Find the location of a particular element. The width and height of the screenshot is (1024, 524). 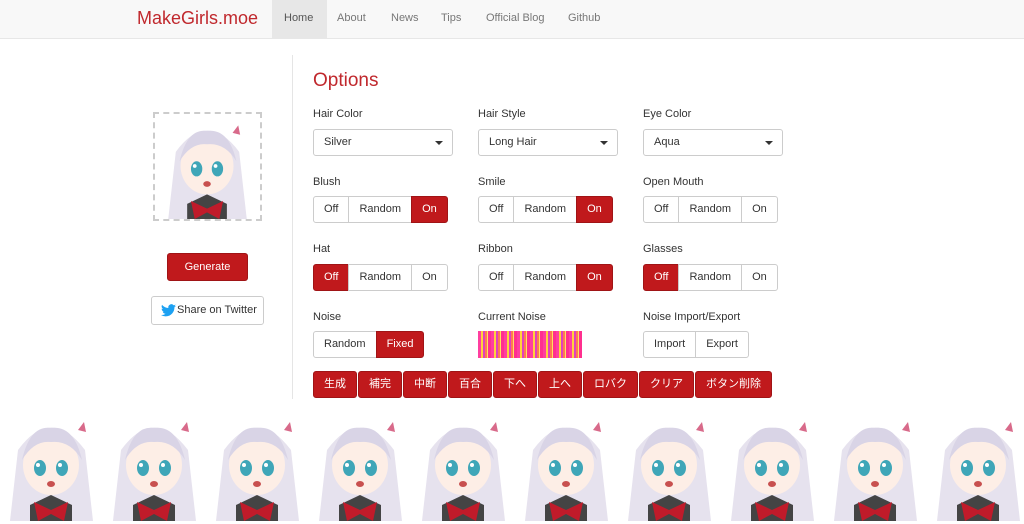

eye-color-select: Aqua is located at coordinates (713, 142).